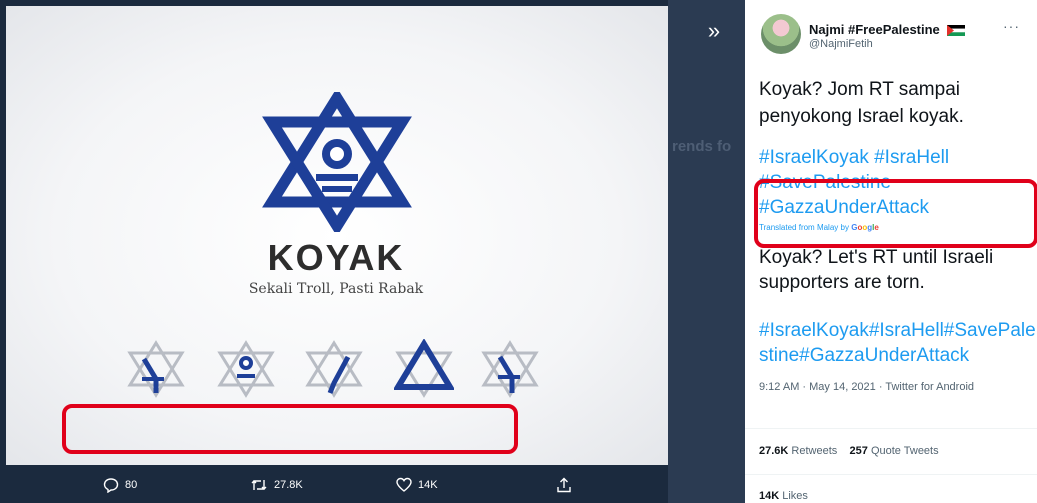 The image size is (1037, 503). What do you see at coordinates (424, 368) in the screenshot?
I see `logo-variant-4-icon` at bounding box center [424, 368].